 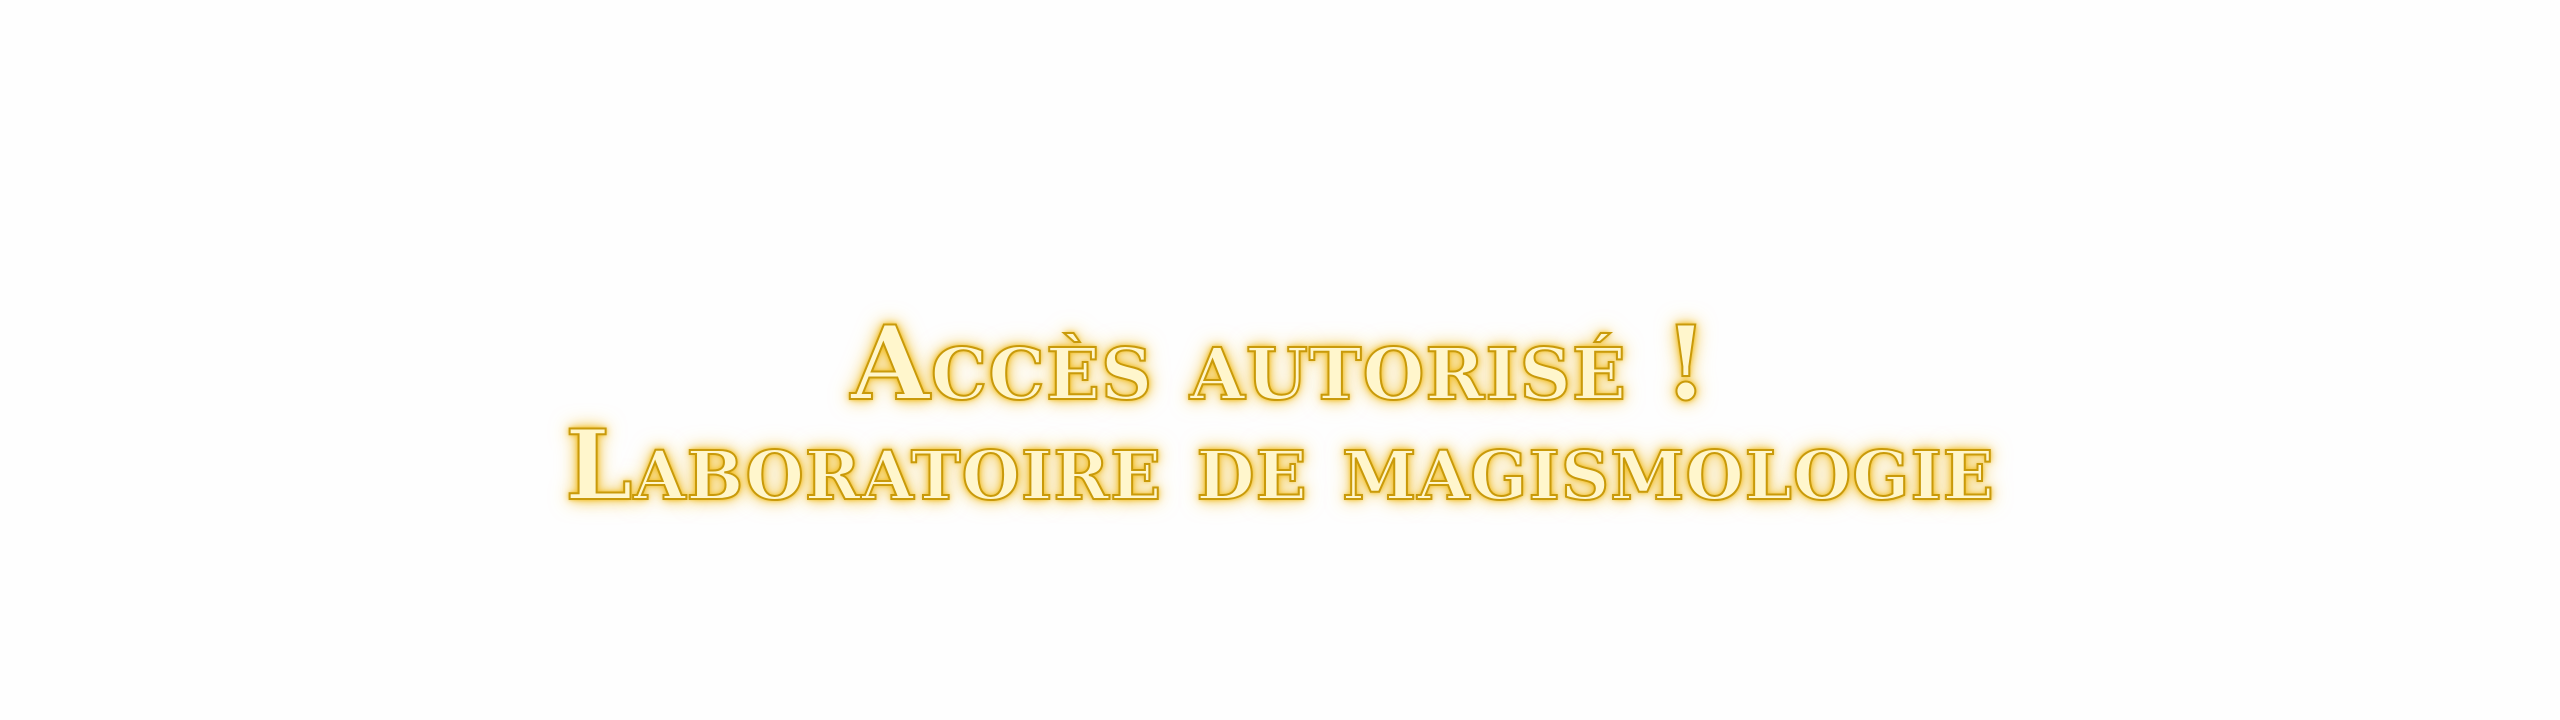 I want to click on location-name: Laboratoire de magismologie, so click(x=1279, y=465).